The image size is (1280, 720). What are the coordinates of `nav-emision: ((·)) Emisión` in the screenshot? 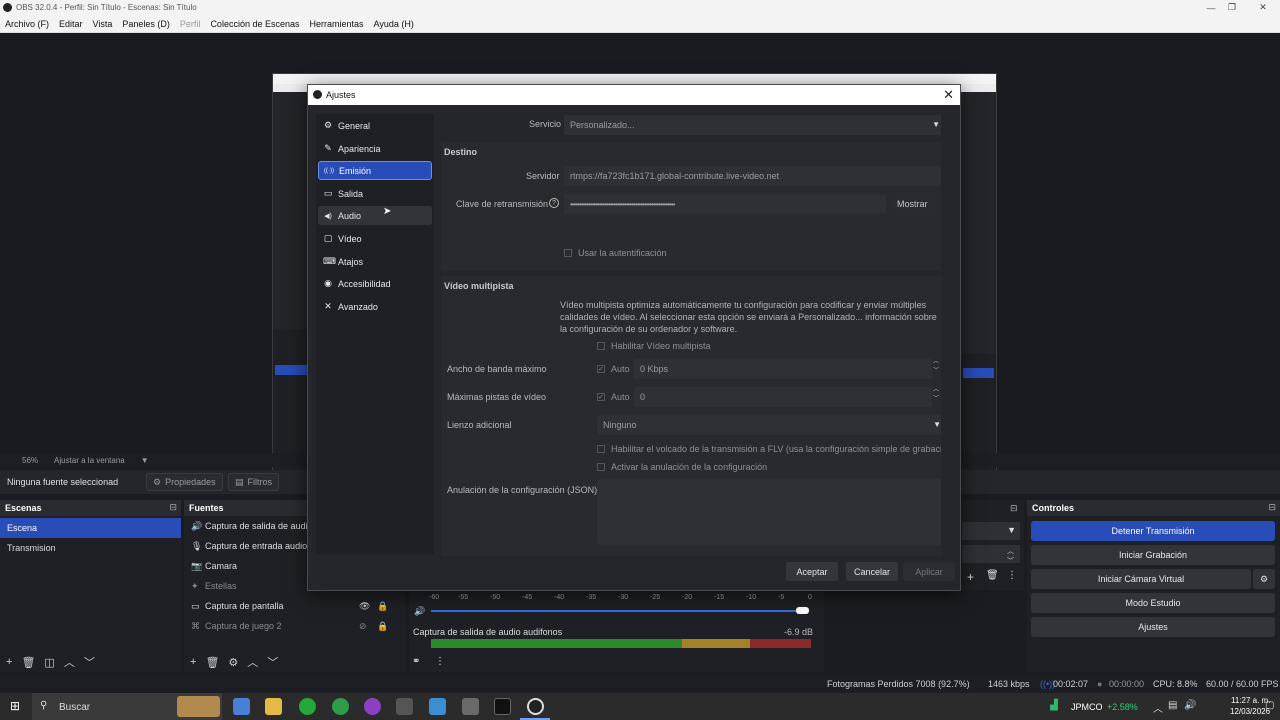 It's located at (375, 170).